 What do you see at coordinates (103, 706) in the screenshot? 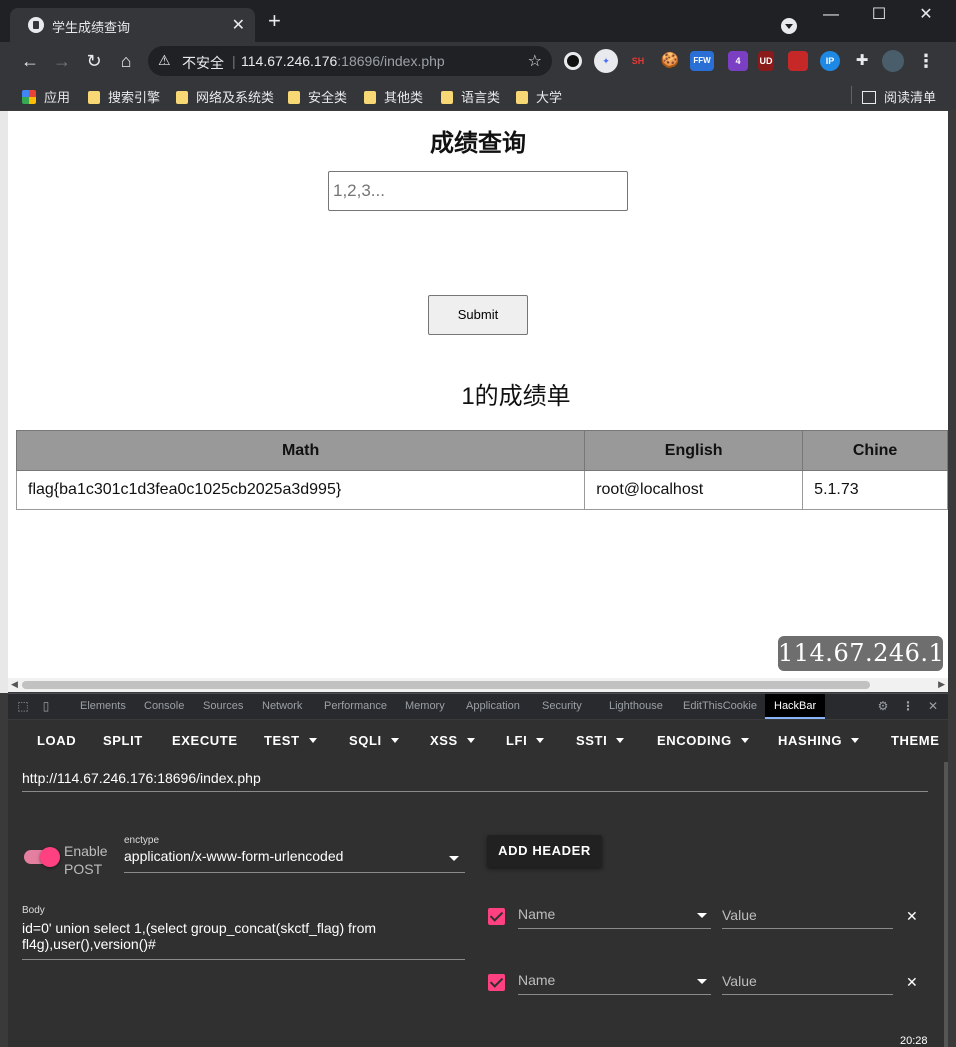
I see `devtools-tab-elements: Elements` at bounding box center [103, 706].